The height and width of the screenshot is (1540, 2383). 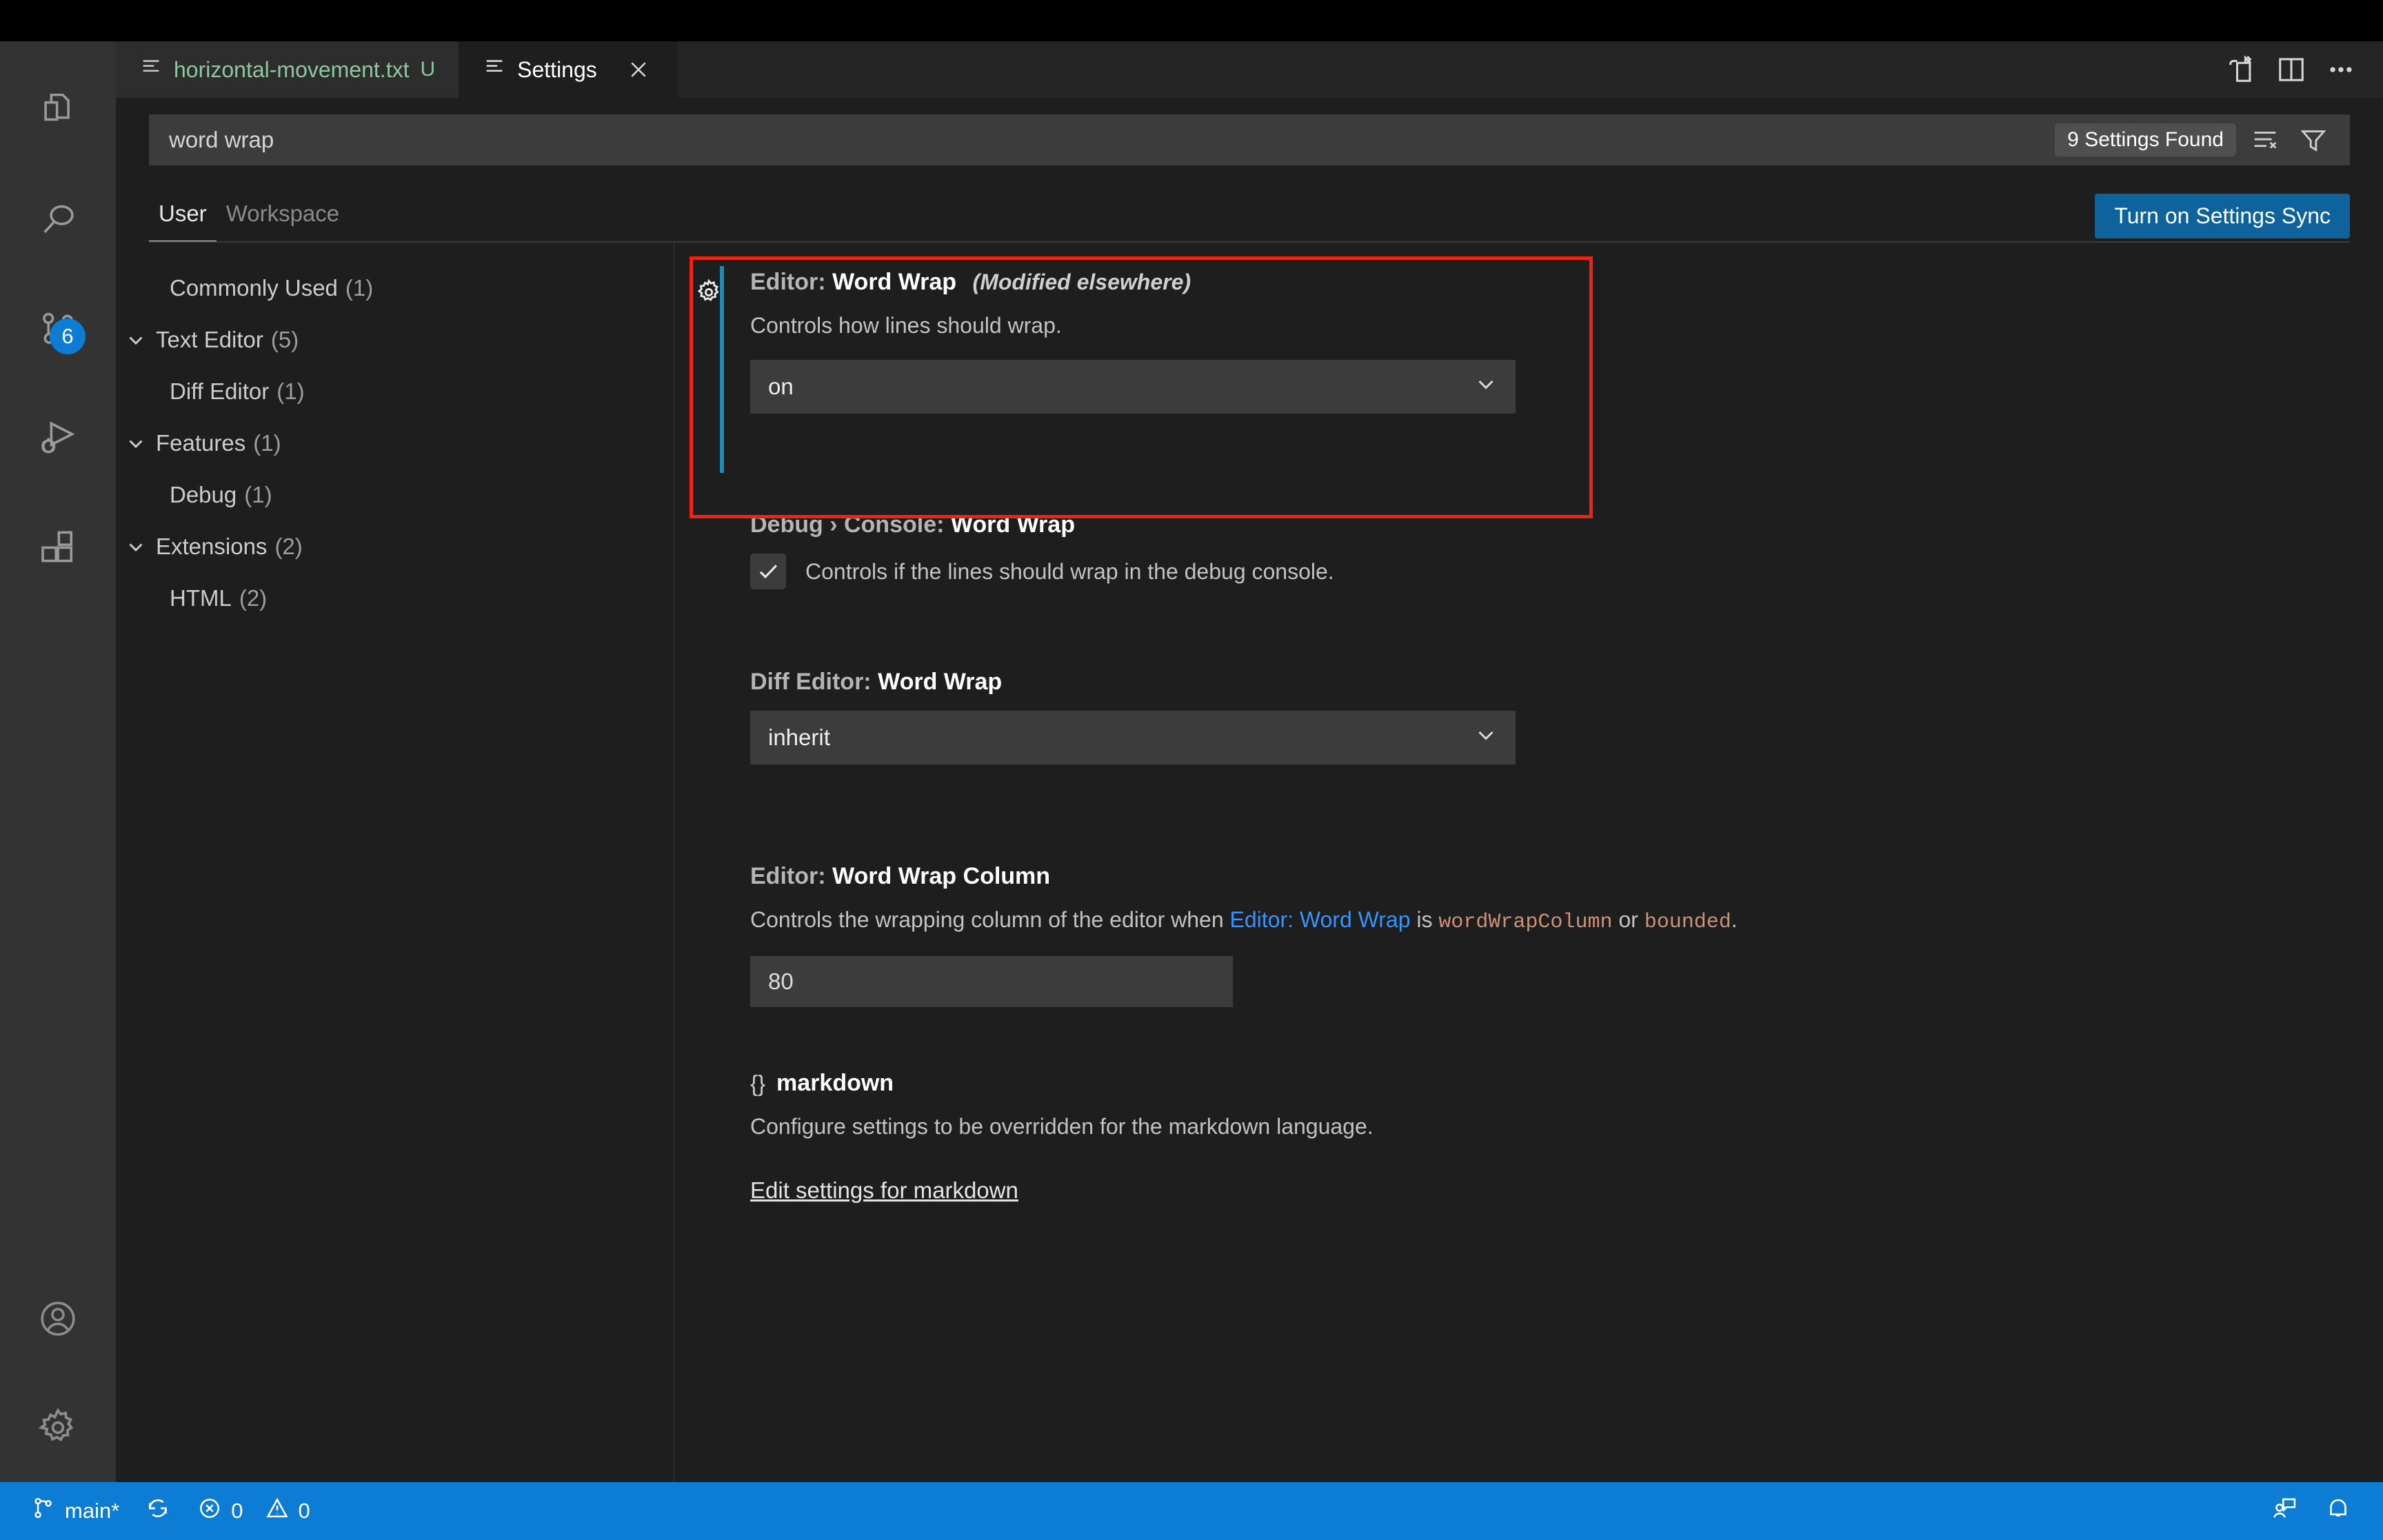 I want to click on editor-tab-settings: Settings, so click(x=568, y=70).